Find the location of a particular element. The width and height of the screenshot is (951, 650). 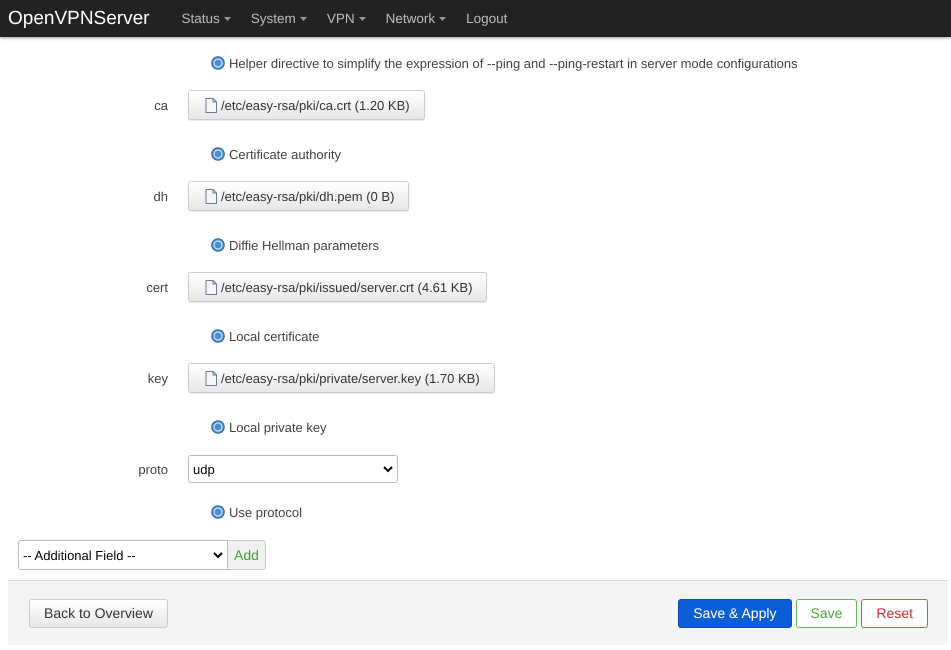

action-button: Reset is located at coordinates (894, 613).